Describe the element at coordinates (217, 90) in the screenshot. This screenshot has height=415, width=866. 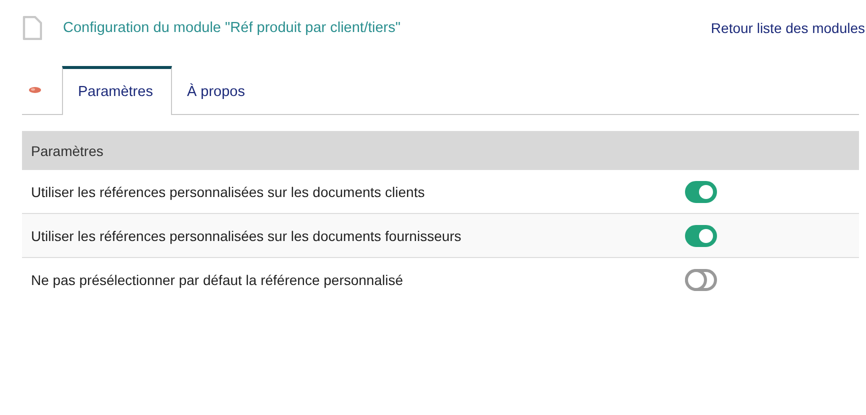
I see `tab: À propos` at that location.